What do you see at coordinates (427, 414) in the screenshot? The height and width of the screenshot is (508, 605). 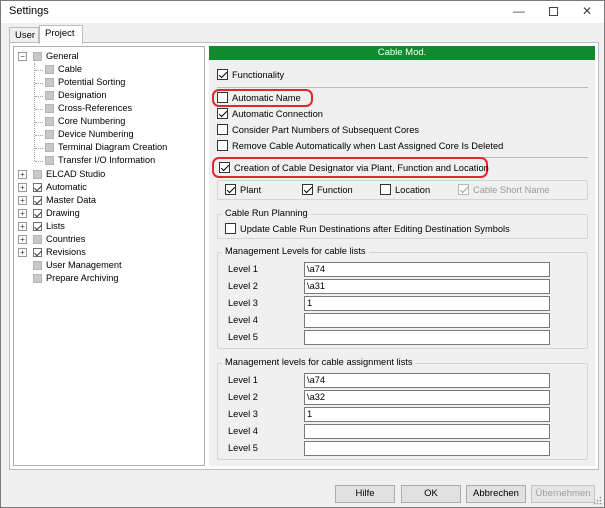 I see `assignment-list-level-3-input: 1` at bounding box center [427, 414].